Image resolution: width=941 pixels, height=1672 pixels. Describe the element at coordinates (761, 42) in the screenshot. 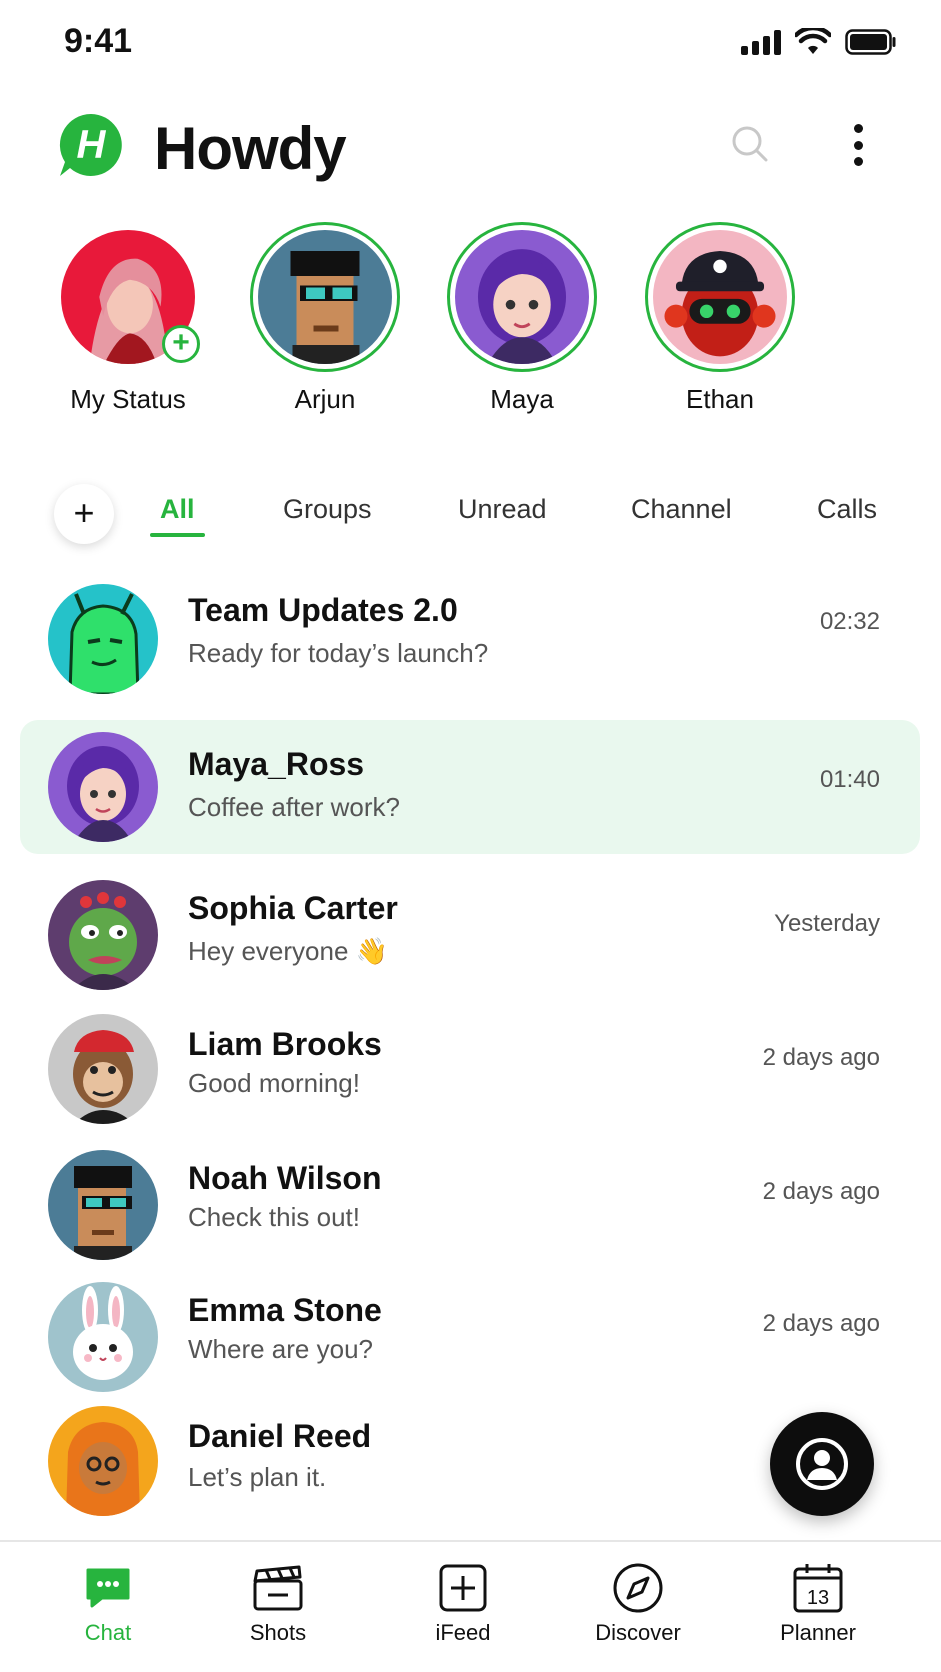

I see `cellular-signal-icon` at that location.